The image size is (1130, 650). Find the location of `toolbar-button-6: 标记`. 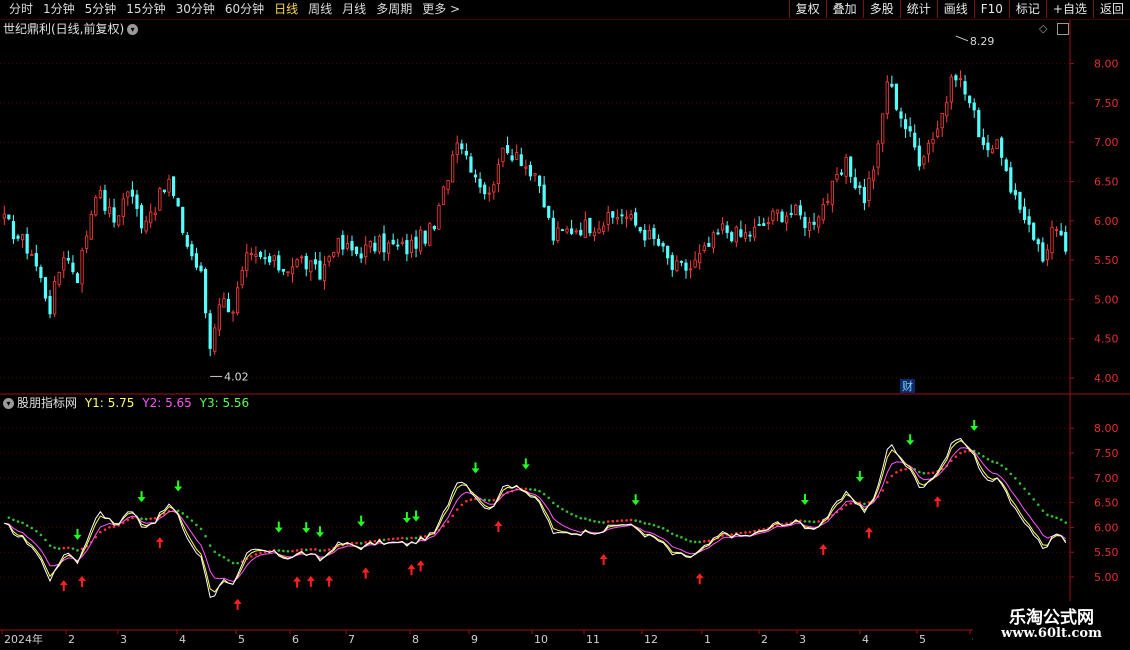

toolbar-button-6: 标记 is located at coordinates (1027, 9).